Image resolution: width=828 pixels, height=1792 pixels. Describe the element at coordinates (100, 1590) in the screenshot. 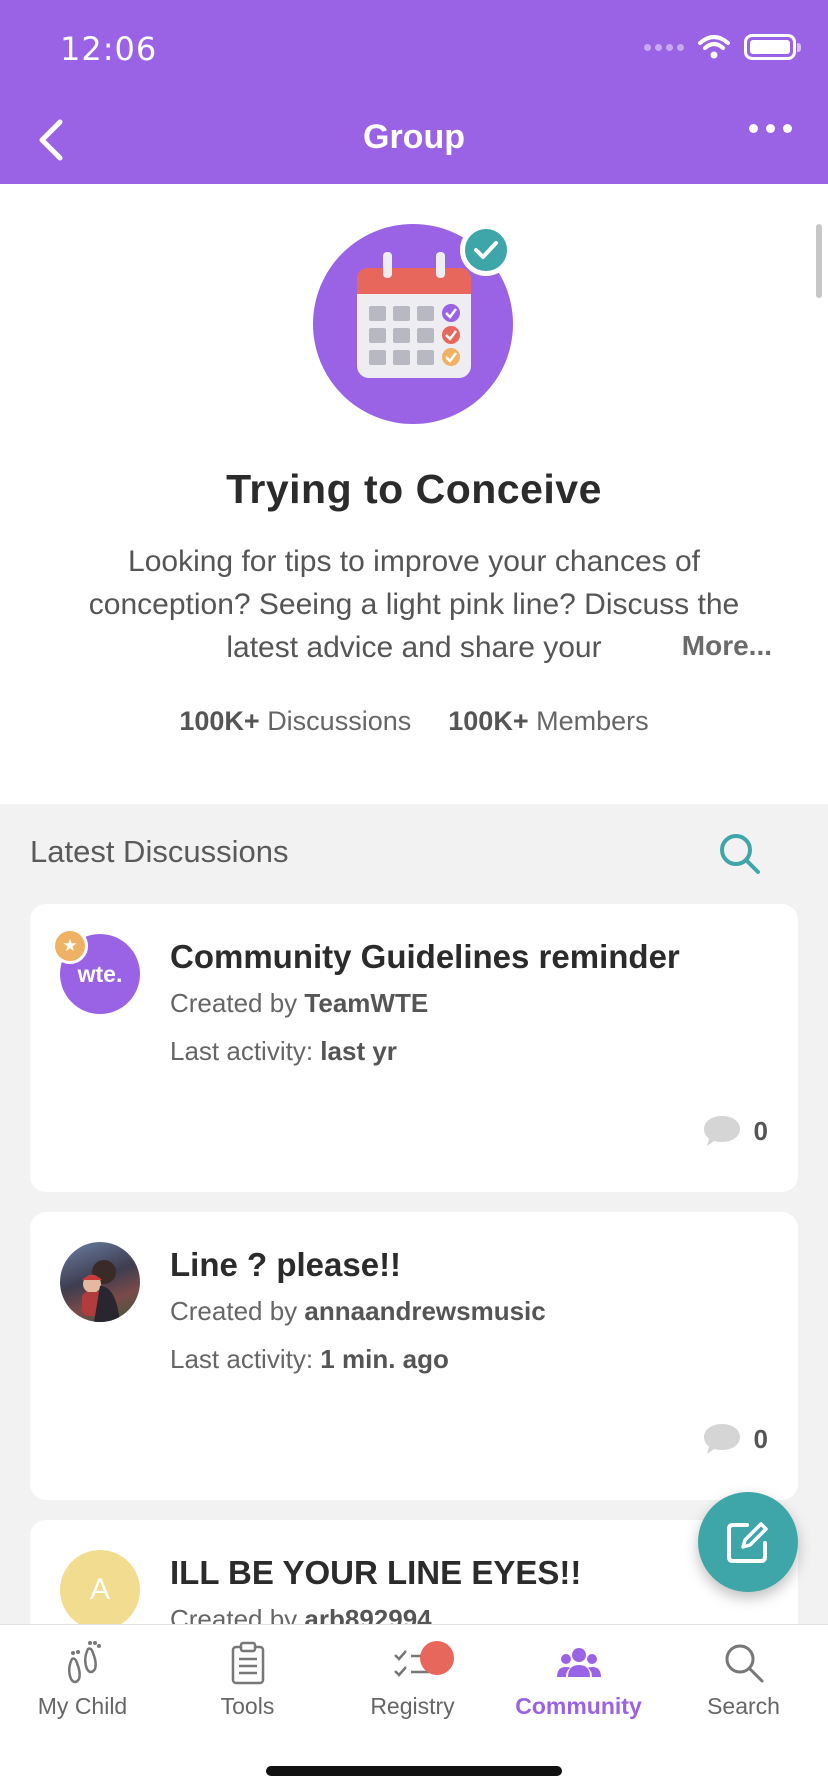

I see `avatar: A` at that location.